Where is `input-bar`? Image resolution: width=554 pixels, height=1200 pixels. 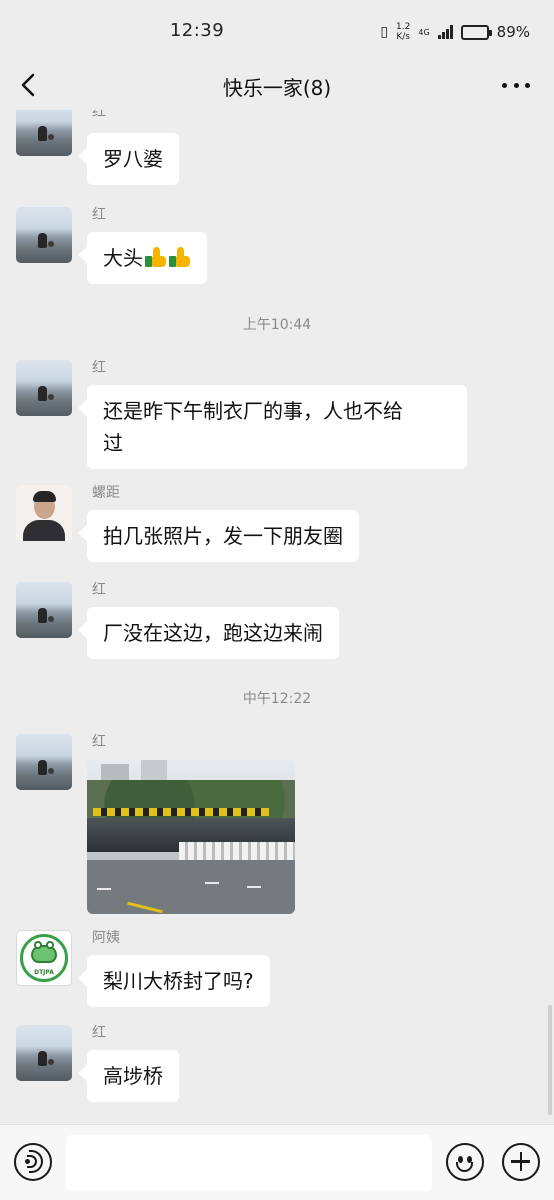
input-bar is located at coordinates (277, 1162).